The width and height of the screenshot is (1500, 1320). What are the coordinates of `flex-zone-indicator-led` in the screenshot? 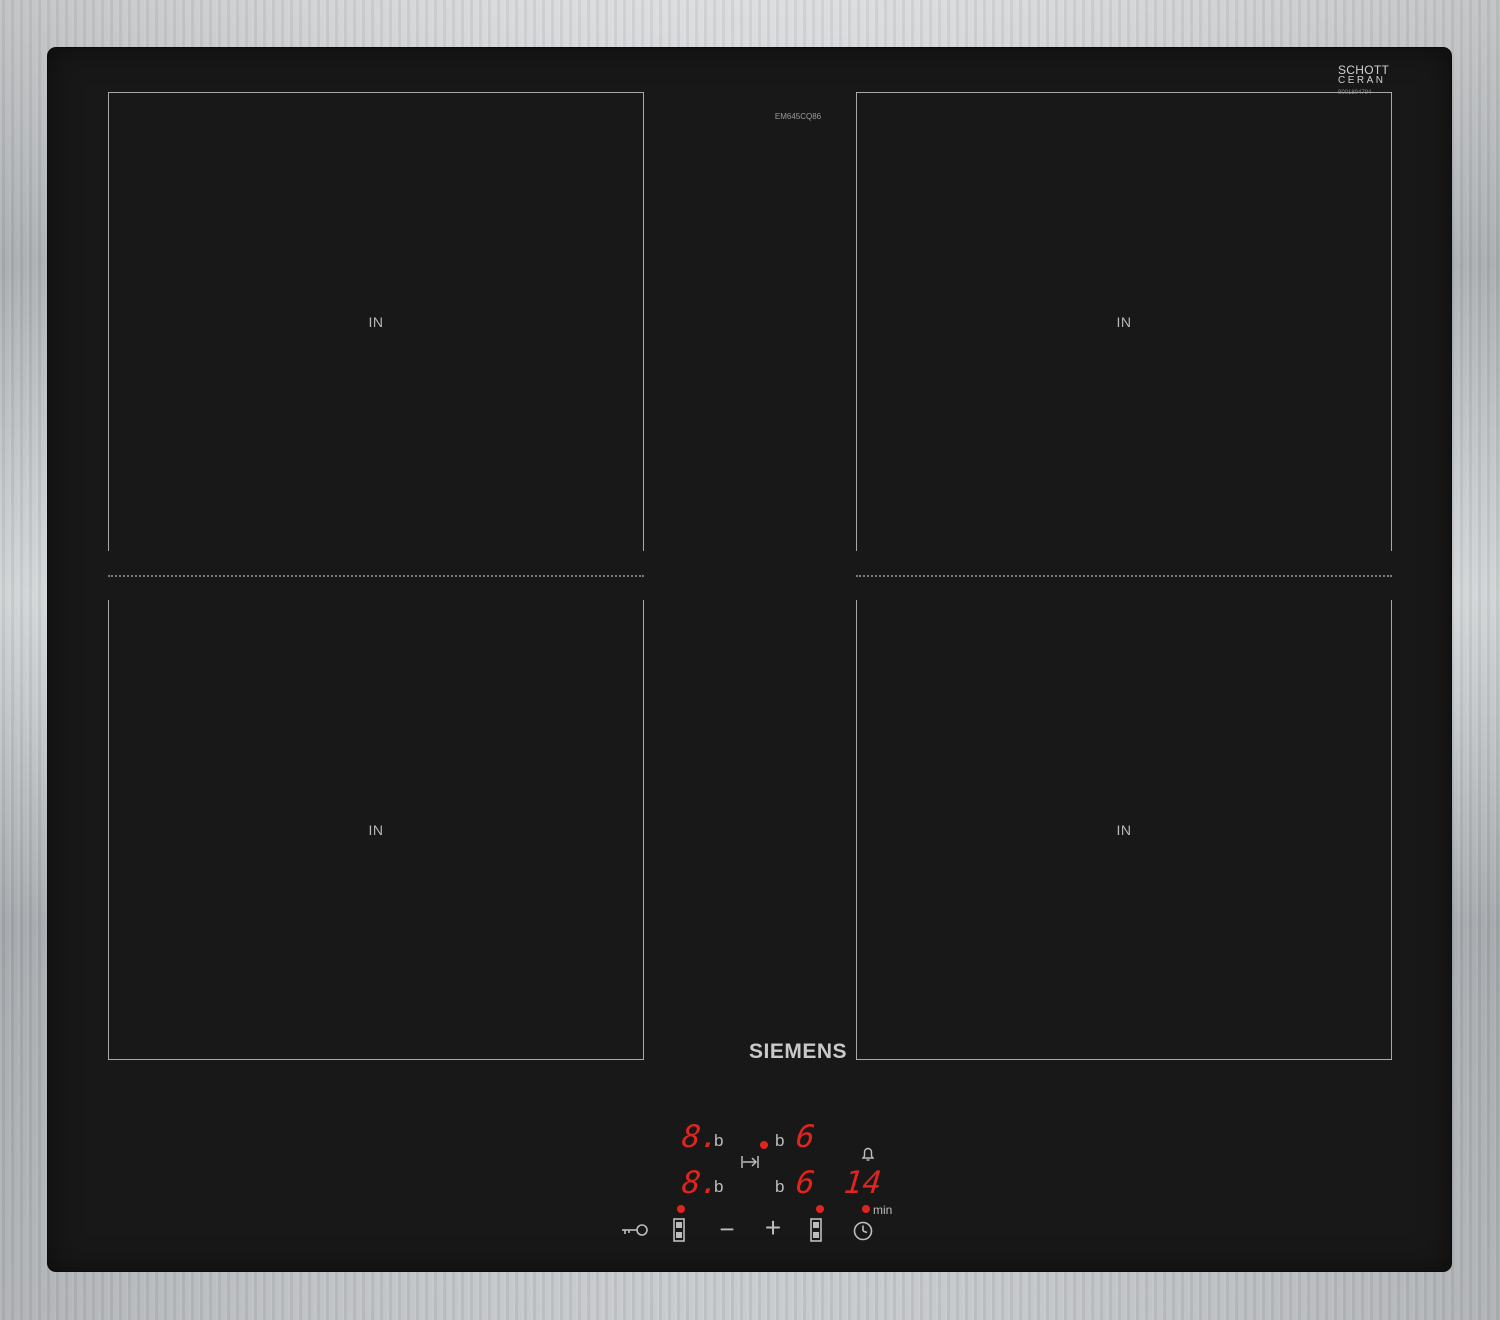 It's located at (764, 1145).